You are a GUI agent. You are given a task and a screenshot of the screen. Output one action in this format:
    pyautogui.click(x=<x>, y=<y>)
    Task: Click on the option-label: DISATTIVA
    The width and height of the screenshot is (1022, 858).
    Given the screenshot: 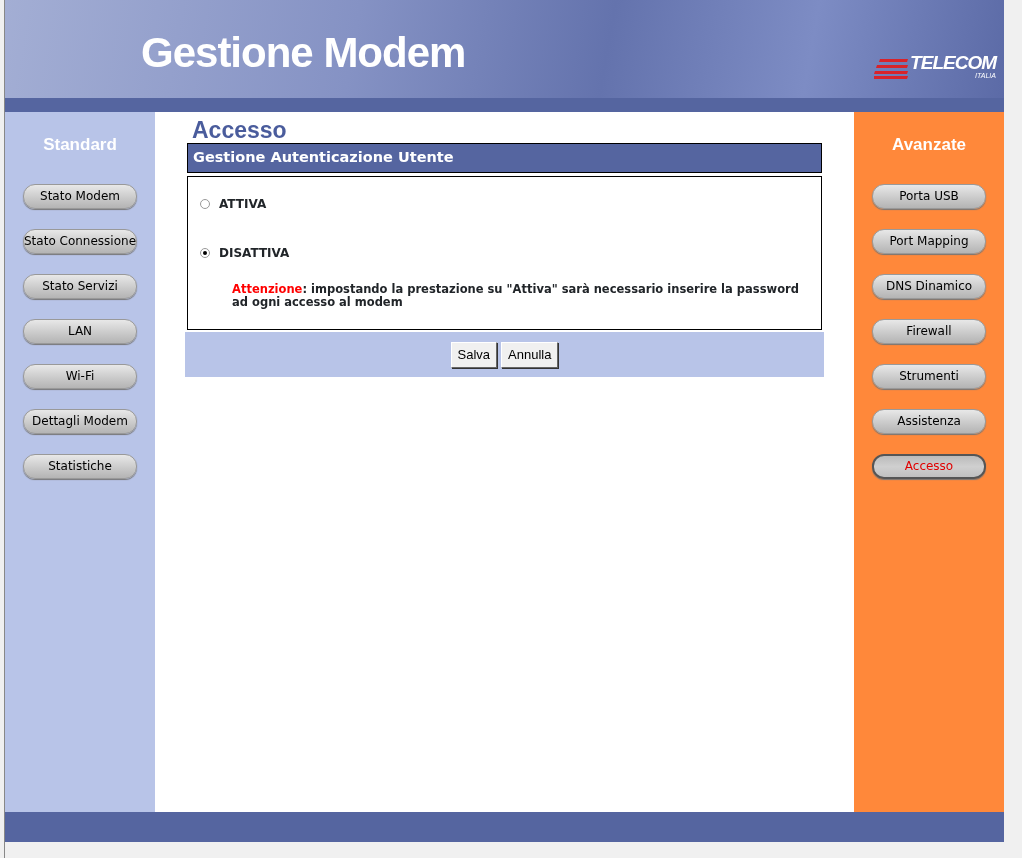 What is the action you would take?
    pyautogui.click(x=254, y=254)
    